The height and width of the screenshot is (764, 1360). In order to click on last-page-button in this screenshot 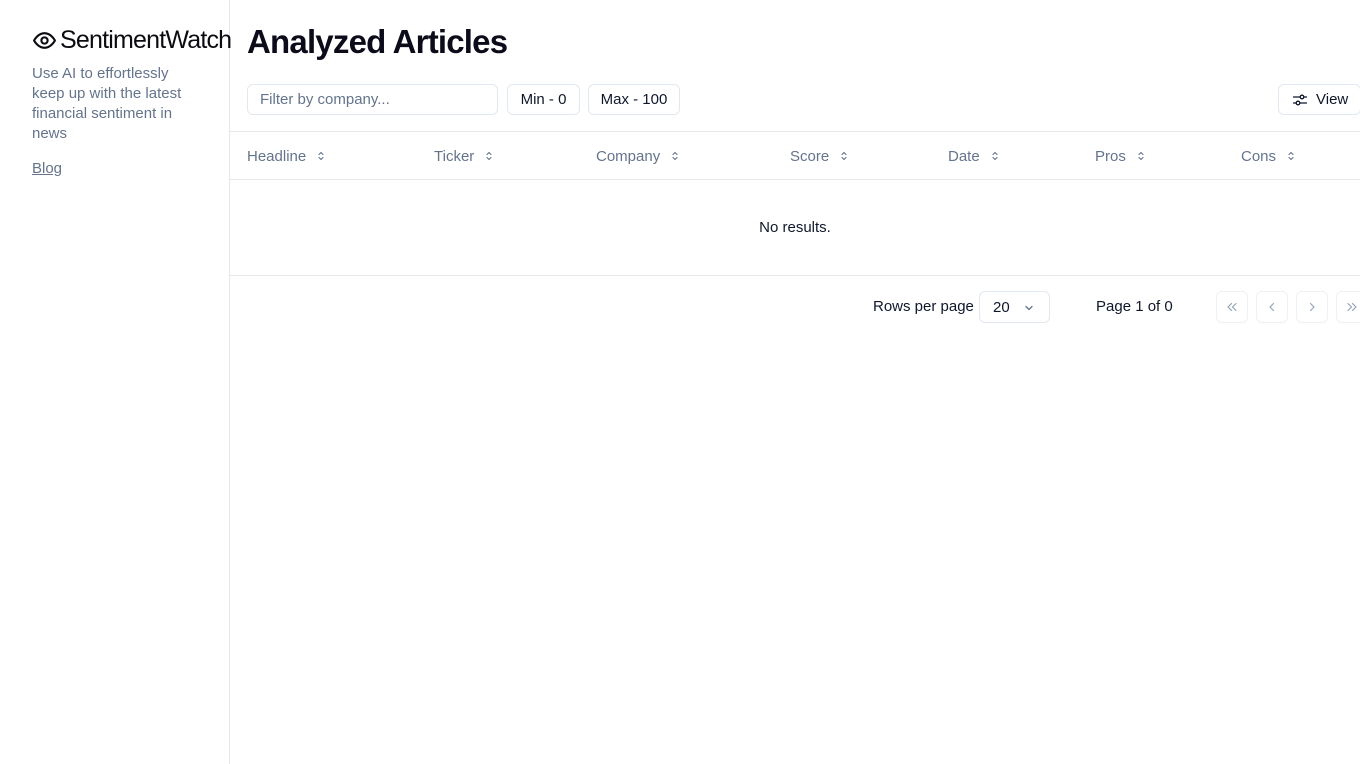, I will do `click(1348, 307)`.